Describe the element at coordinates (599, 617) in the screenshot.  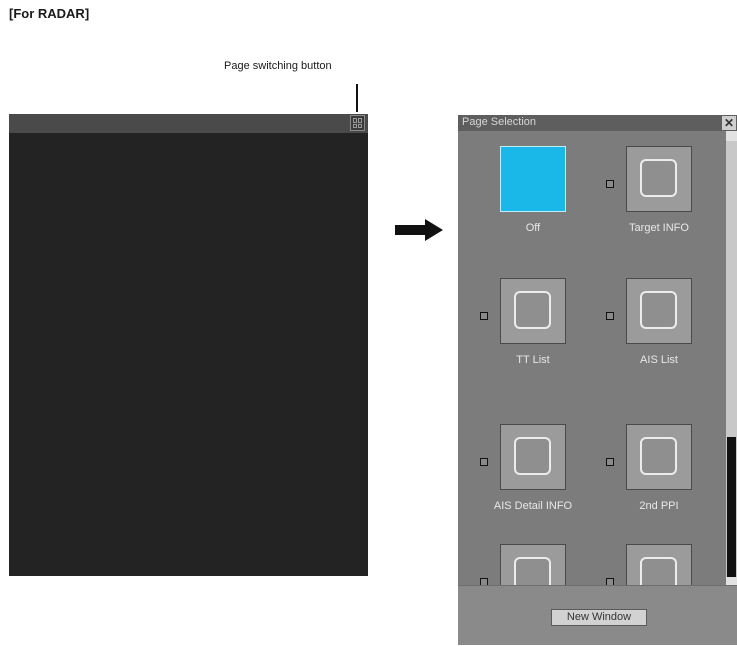
I see `new-window-button: New Window` at that location.